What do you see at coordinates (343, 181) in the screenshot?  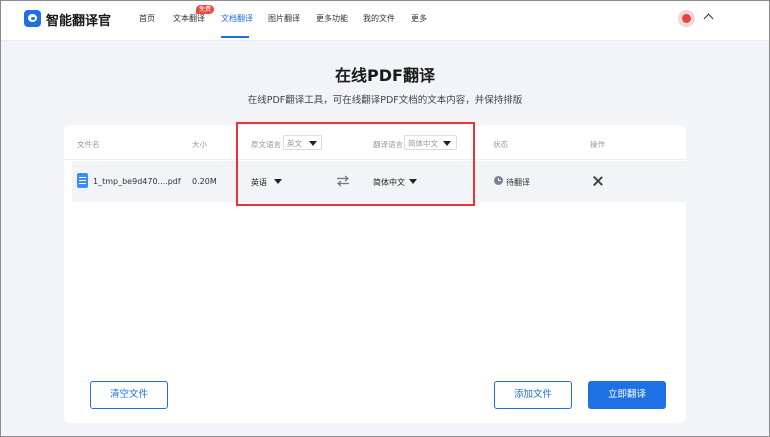 I see `swap-languages-icon` at bounding box center [343, 181].